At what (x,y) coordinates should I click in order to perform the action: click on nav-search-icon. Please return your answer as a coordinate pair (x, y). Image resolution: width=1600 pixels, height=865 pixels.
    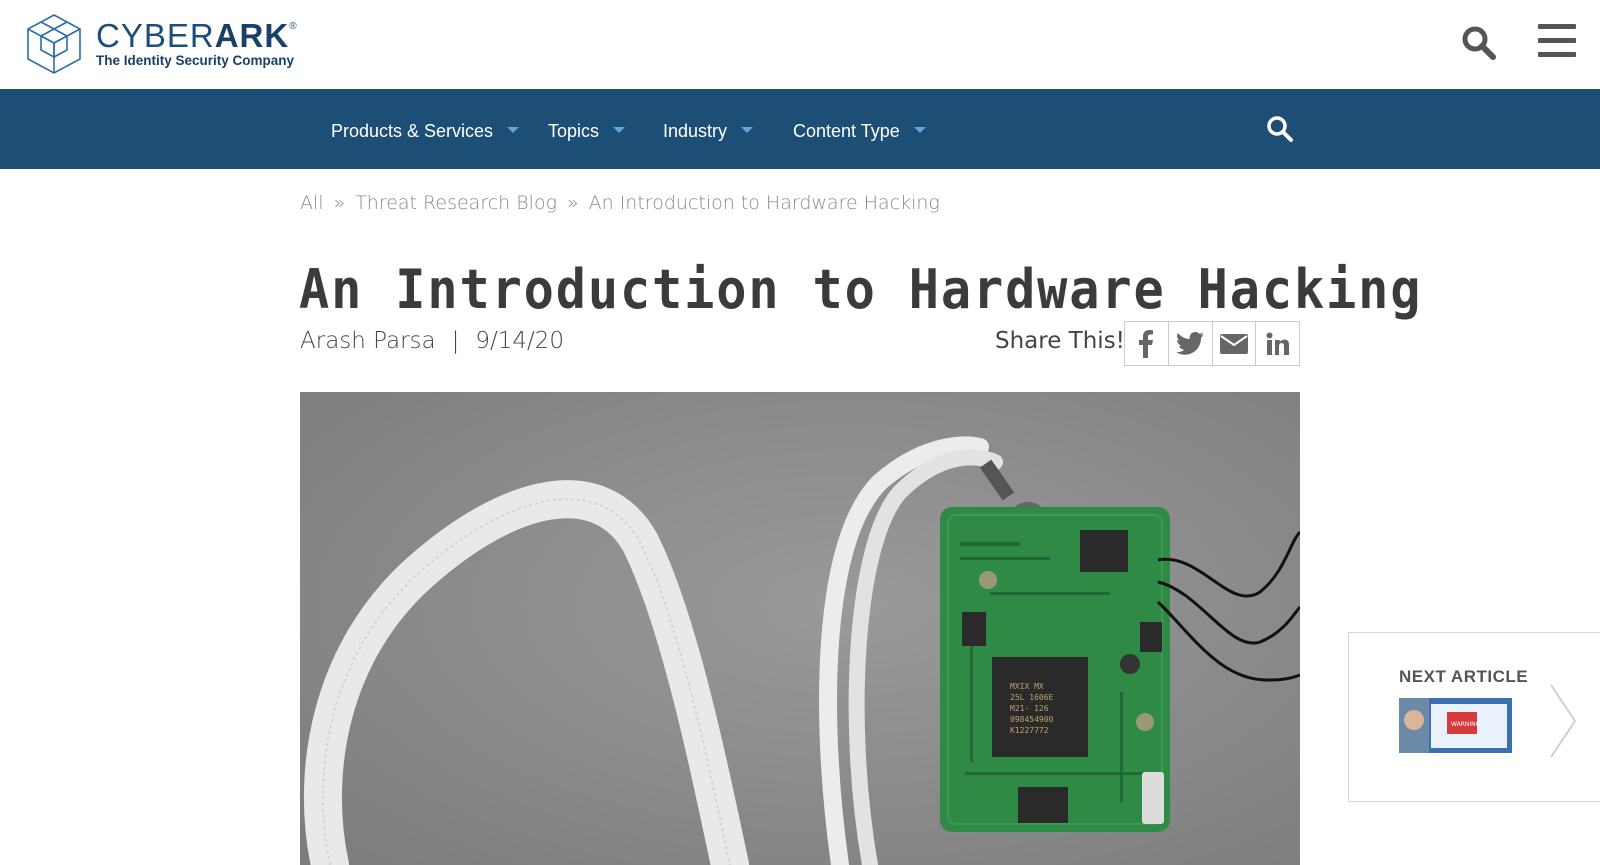
    Looking at the image, I should click on (1280, 129).